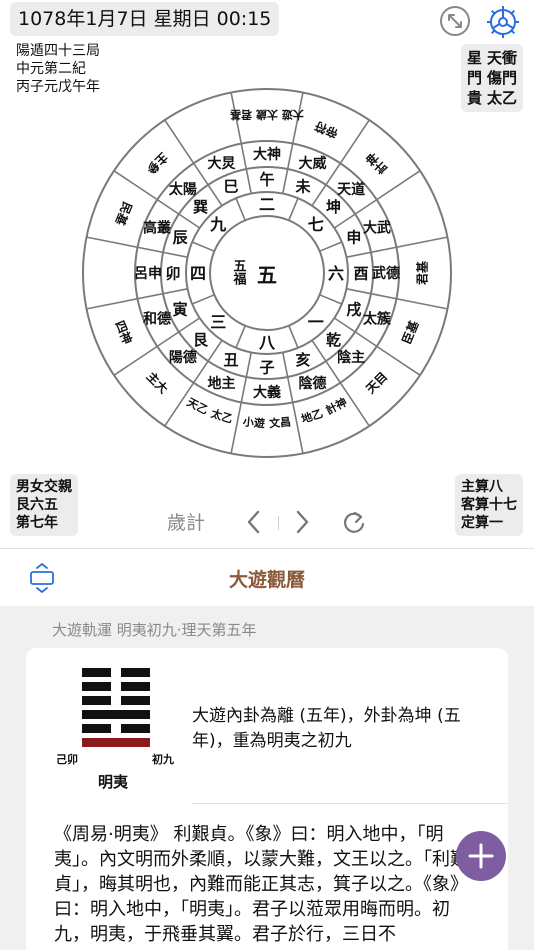 Image resolution: width=534 pixels, height=950 pixels. Describe the element at coordinates (266, 179) in the screenshot. I see `branch-label: 午` at that location.